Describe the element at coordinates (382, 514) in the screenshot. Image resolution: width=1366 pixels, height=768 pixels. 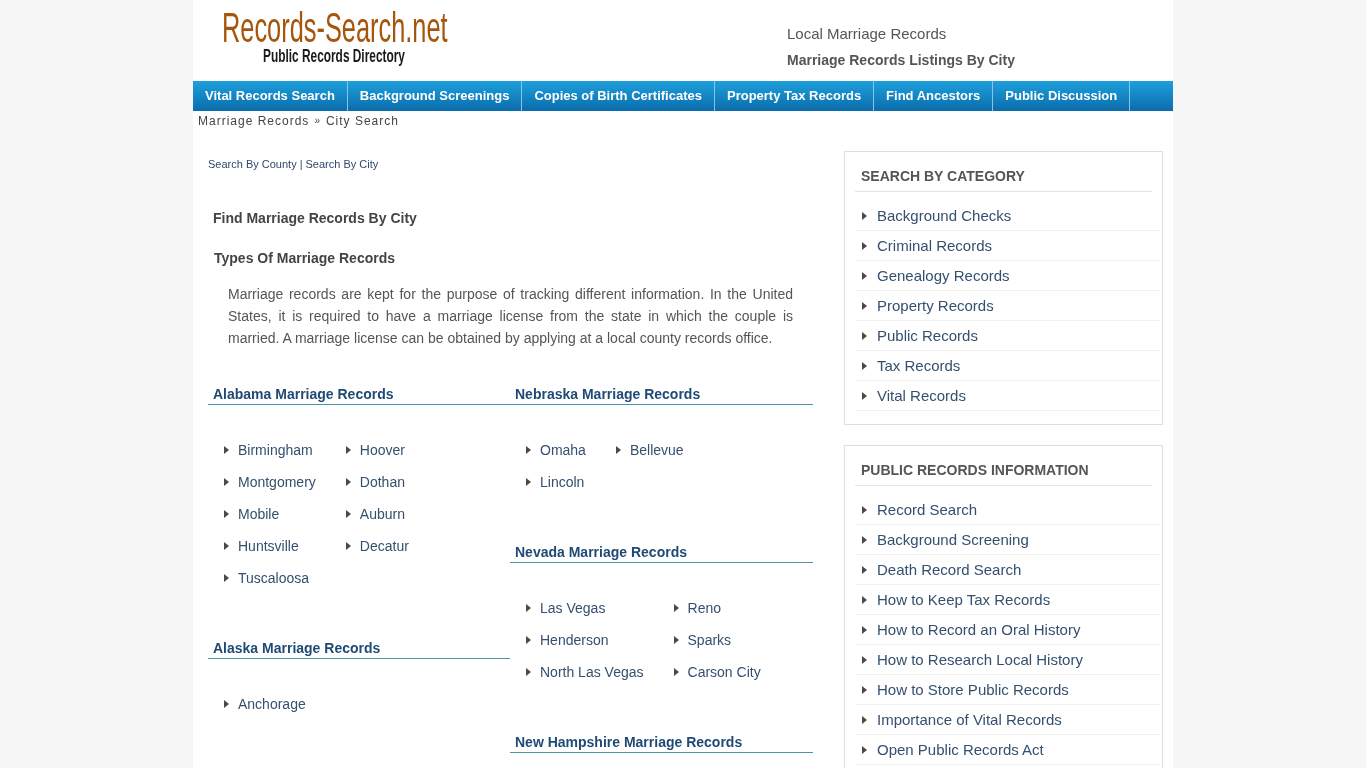
I see `city-link: Auburn` at that location.